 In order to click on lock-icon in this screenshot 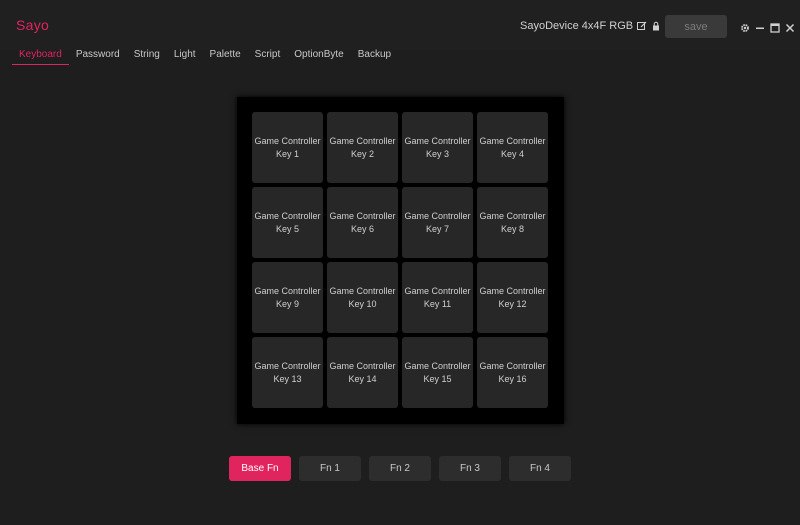, I will do `click(656, 26)`.